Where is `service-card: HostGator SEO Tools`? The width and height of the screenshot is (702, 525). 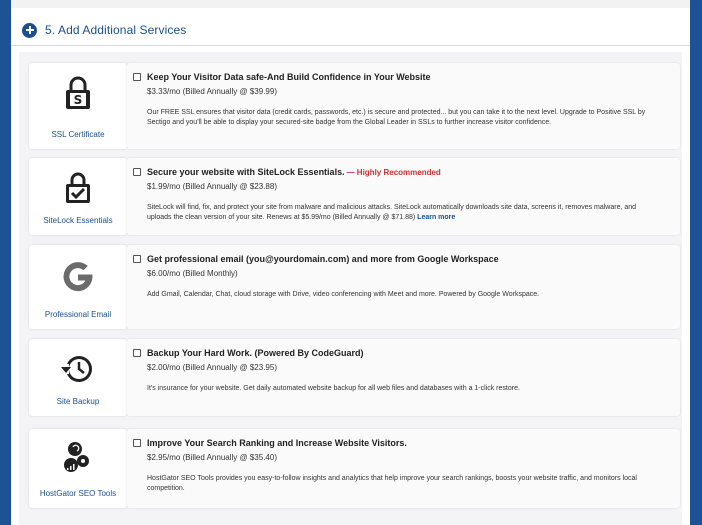 service-card: HostGator SEO Tools is located at coordinates (78, 468).